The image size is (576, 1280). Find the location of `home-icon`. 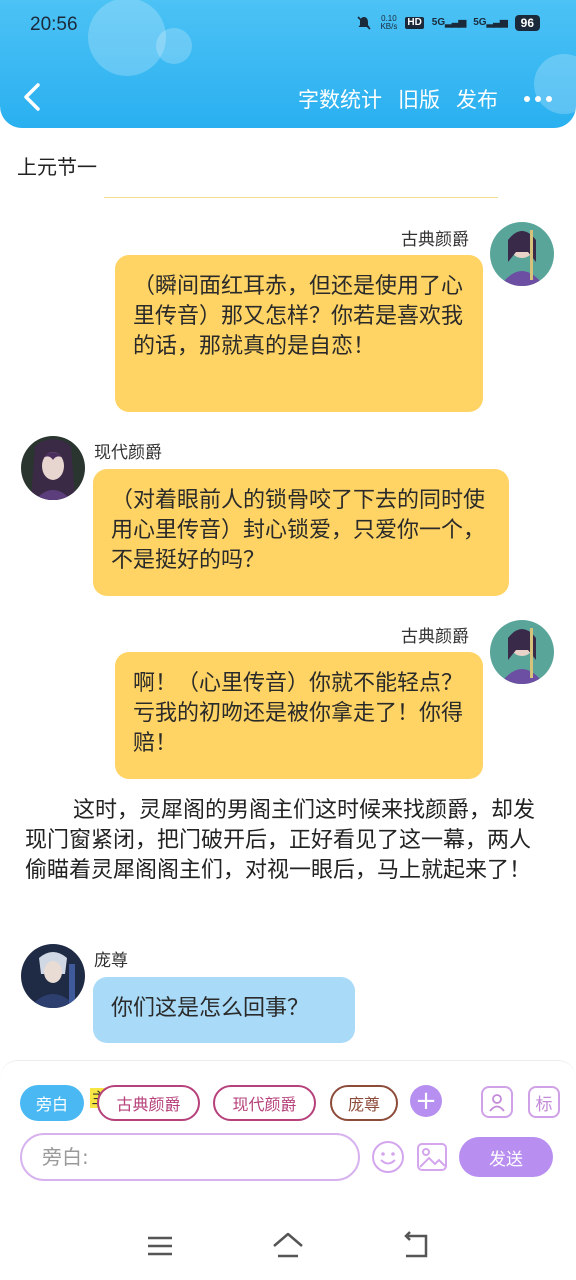

home-icon is located at coordinates (288, 1245).